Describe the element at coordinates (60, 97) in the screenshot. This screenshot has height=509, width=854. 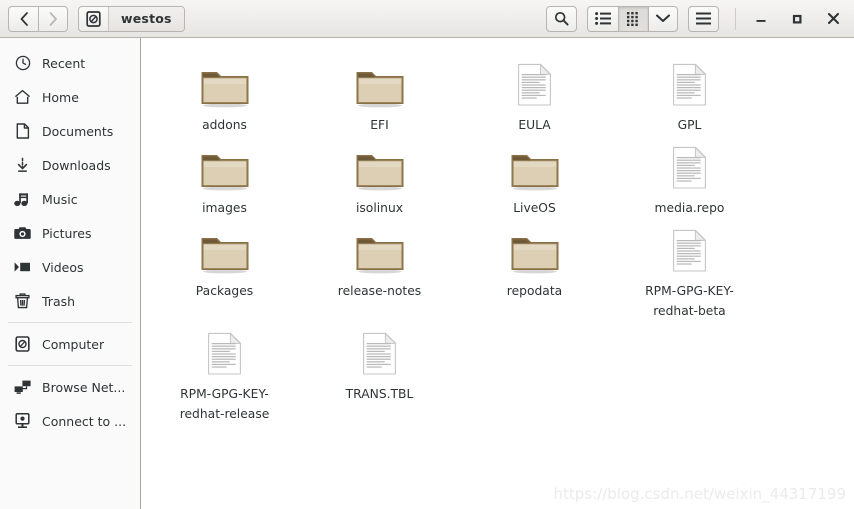
I see `sidebar-item-label: Home` at that location.